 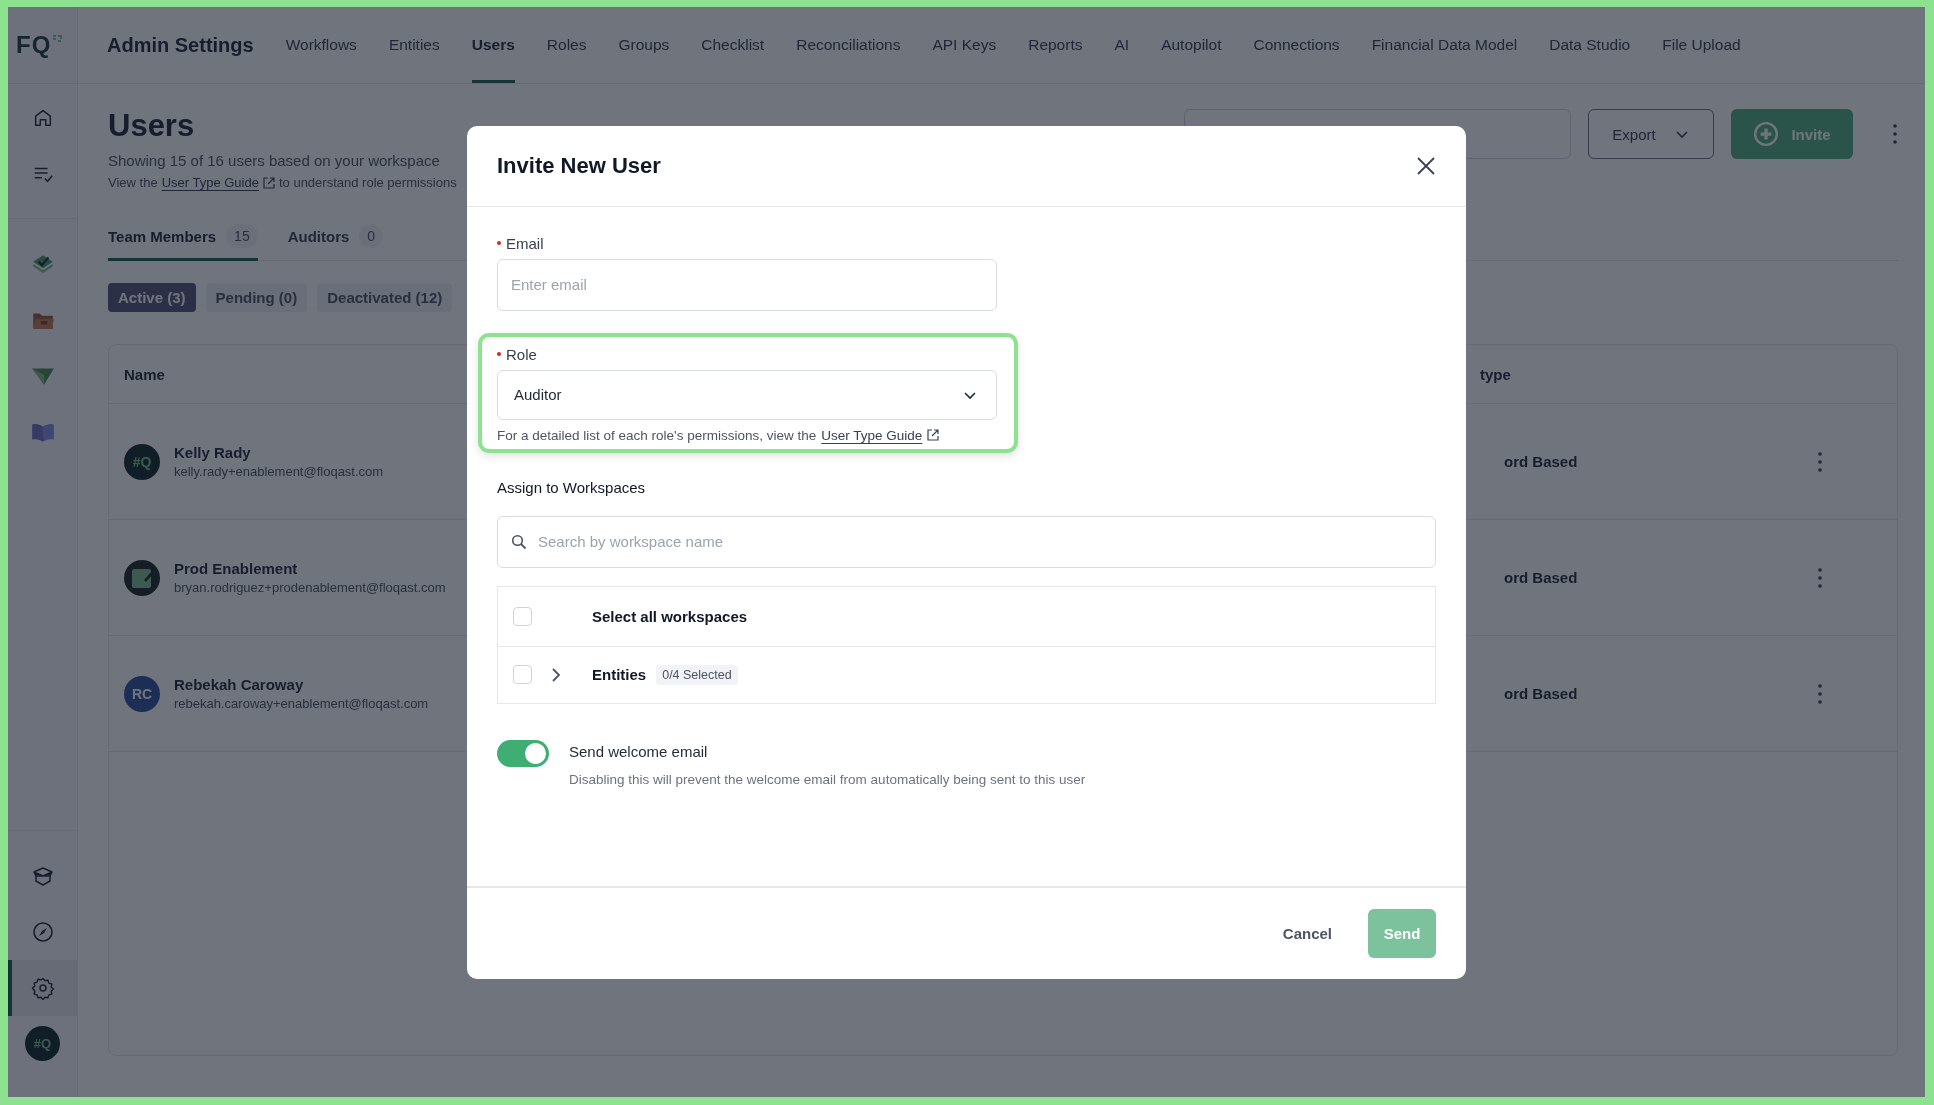 I want to click on nav-tab: API Keys, so click(x=964, y=45).